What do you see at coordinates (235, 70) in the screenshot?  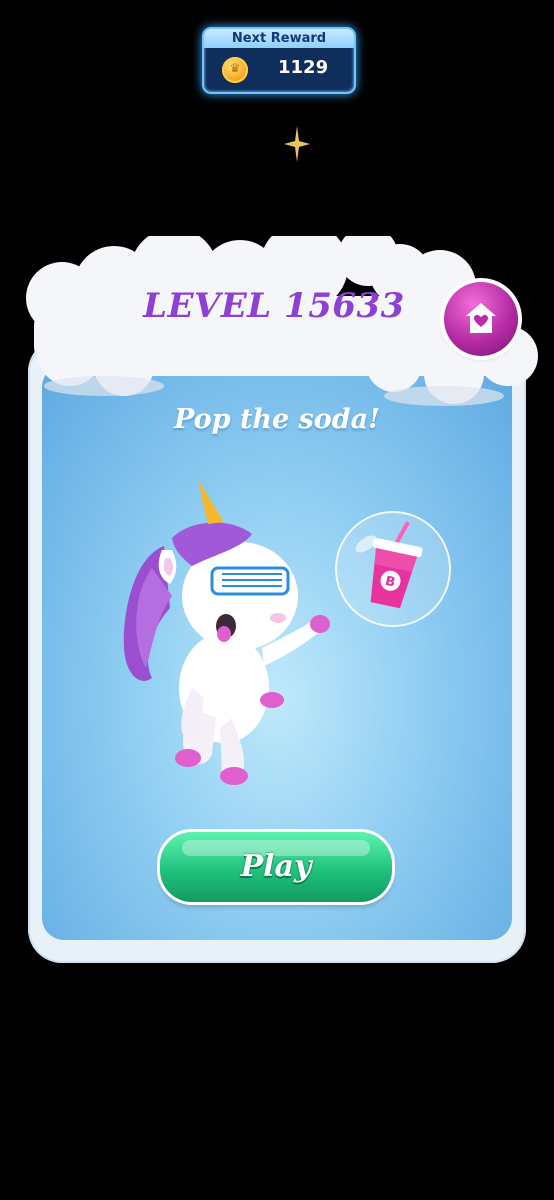 I see `coin-icon` at bounding box center [235, 70].